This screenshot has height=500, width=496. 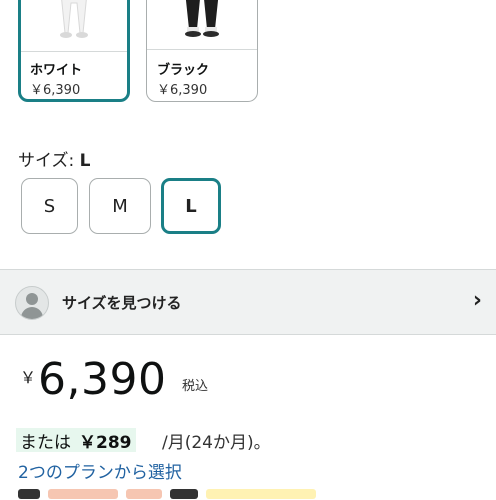 I want to click on product-image-black, so click(x=202, y=24).